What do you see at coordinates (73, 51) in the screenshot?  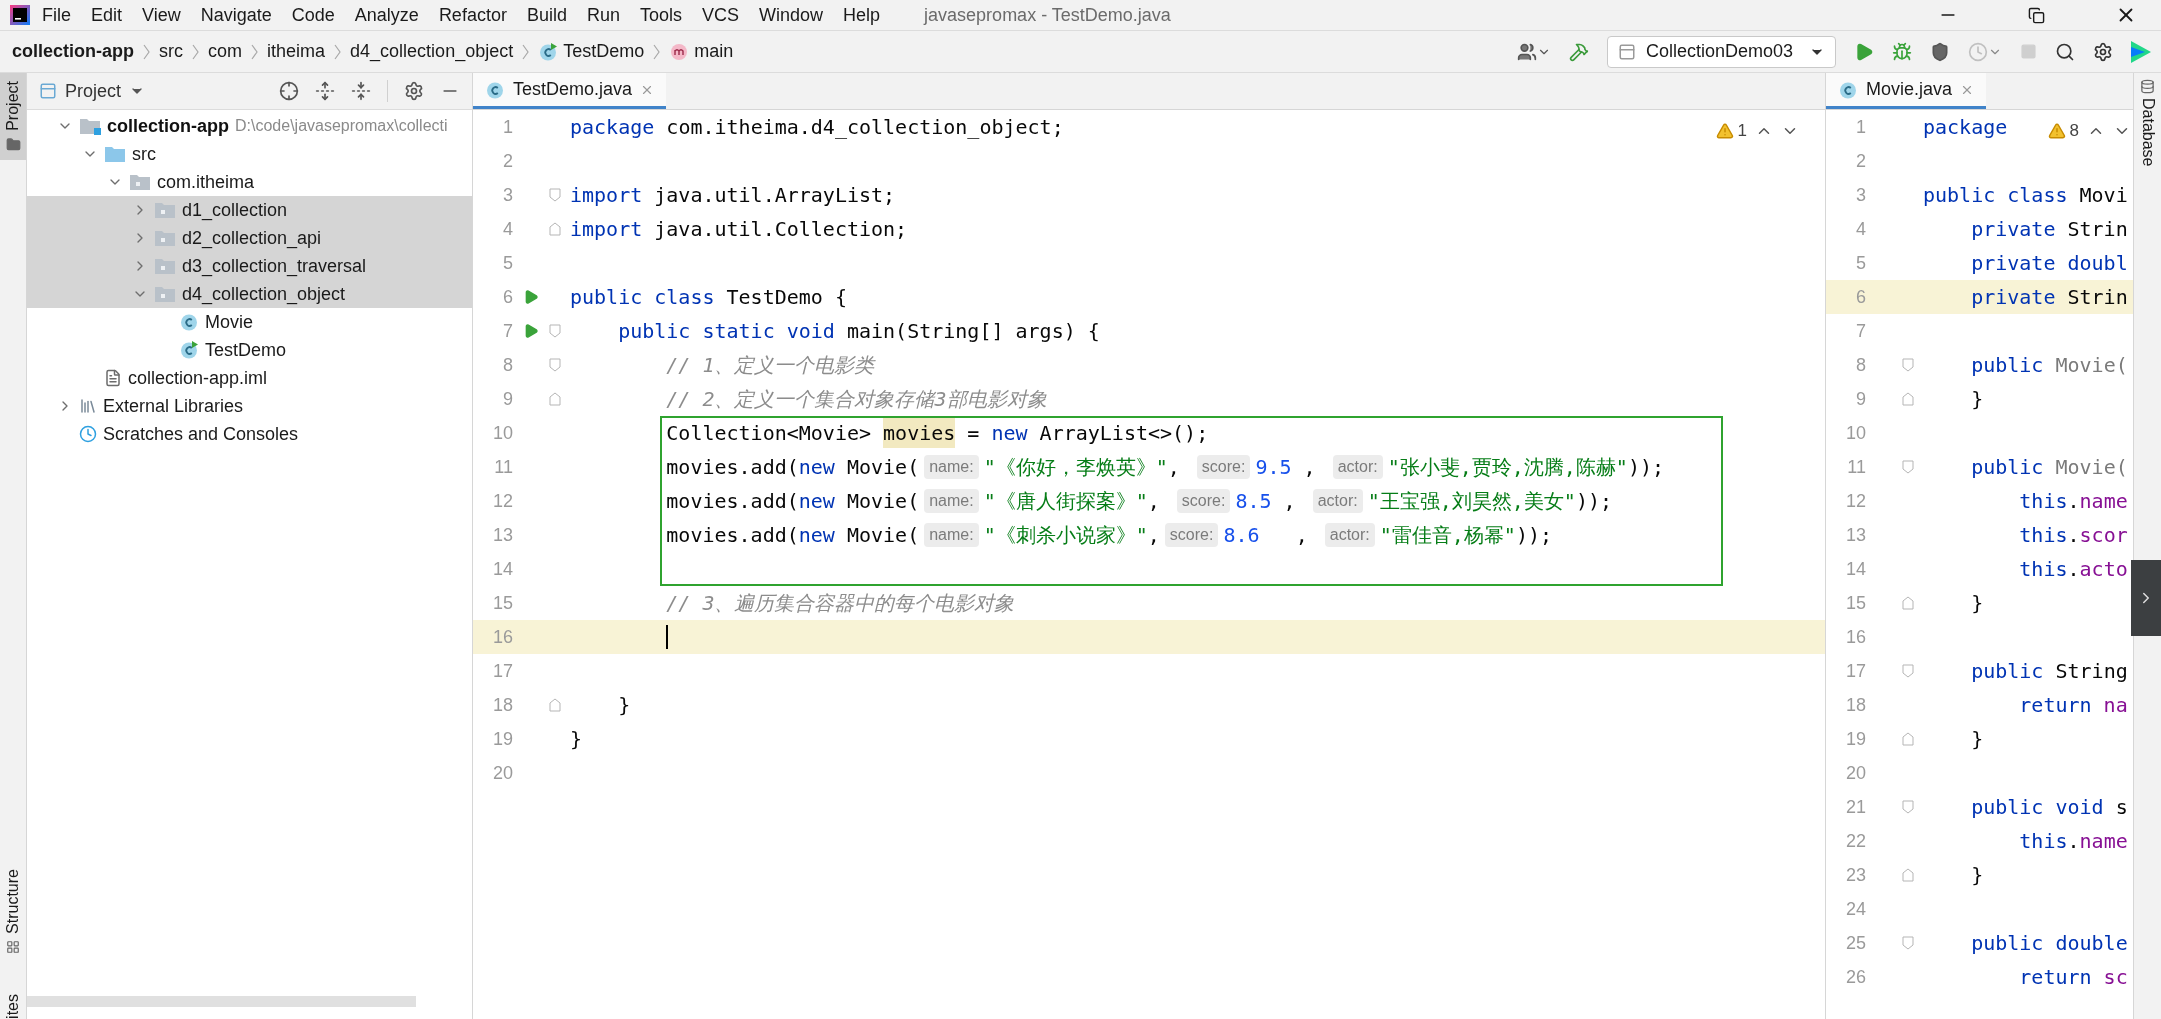 I see `breadcrumb-item: collection-app` at bounding box center [73, 51].